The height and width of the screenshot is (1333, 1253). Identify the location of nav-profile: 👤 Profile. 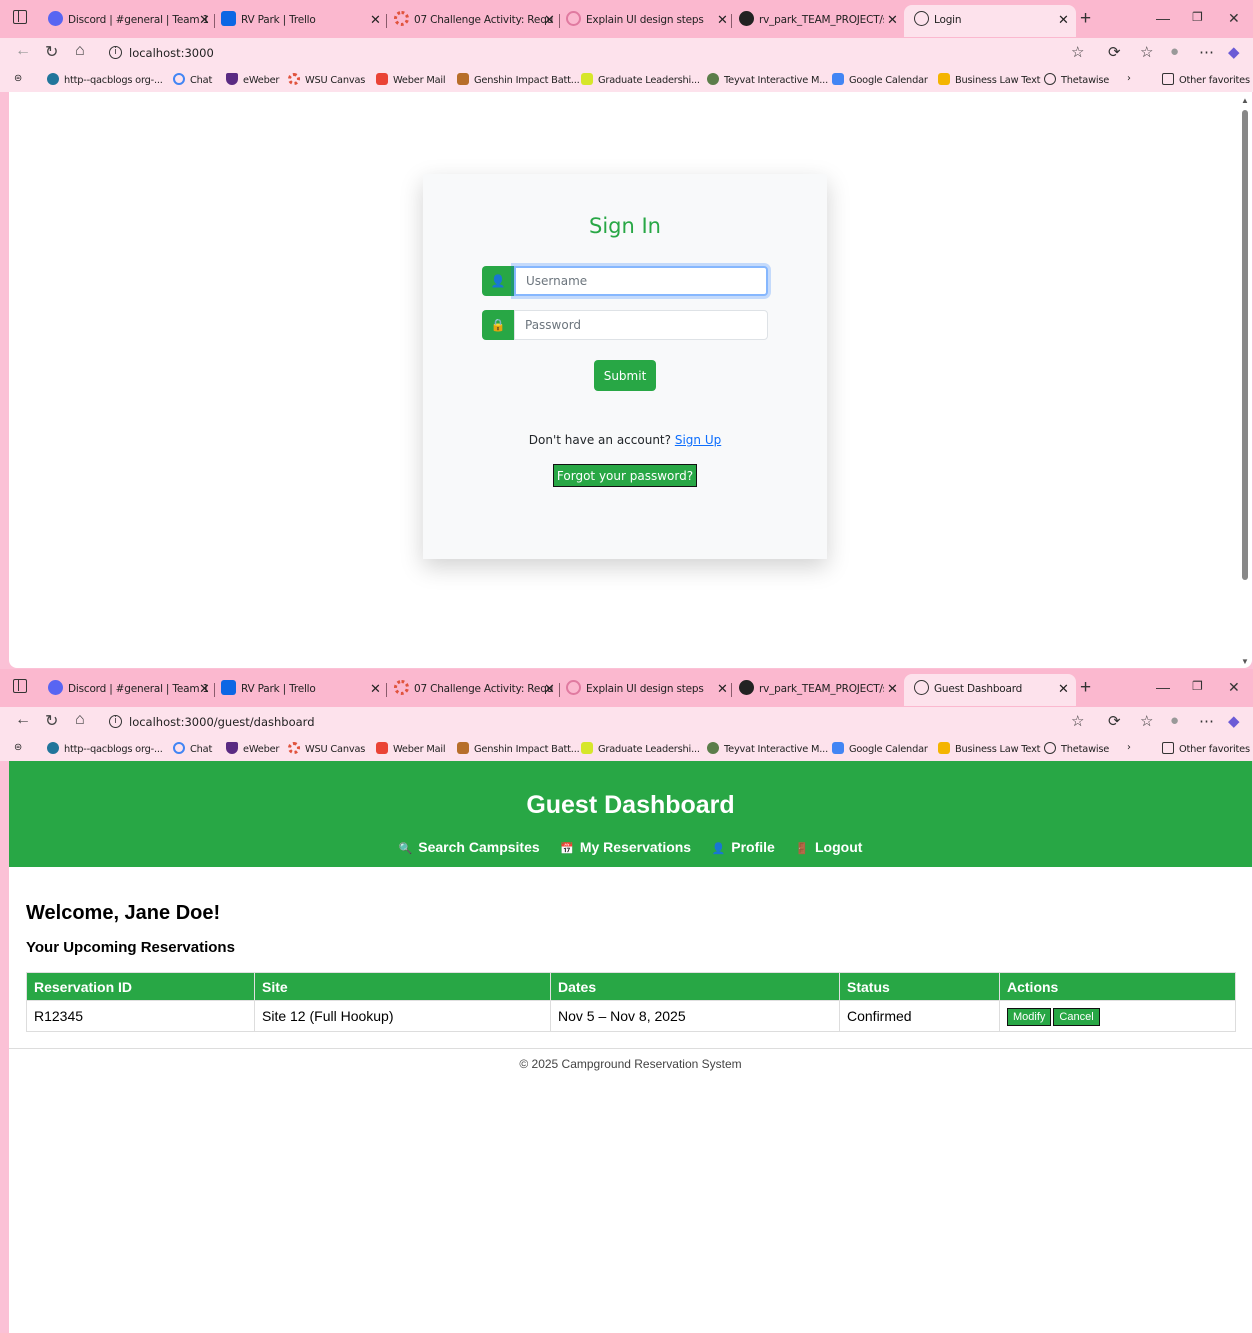
(743, 847).